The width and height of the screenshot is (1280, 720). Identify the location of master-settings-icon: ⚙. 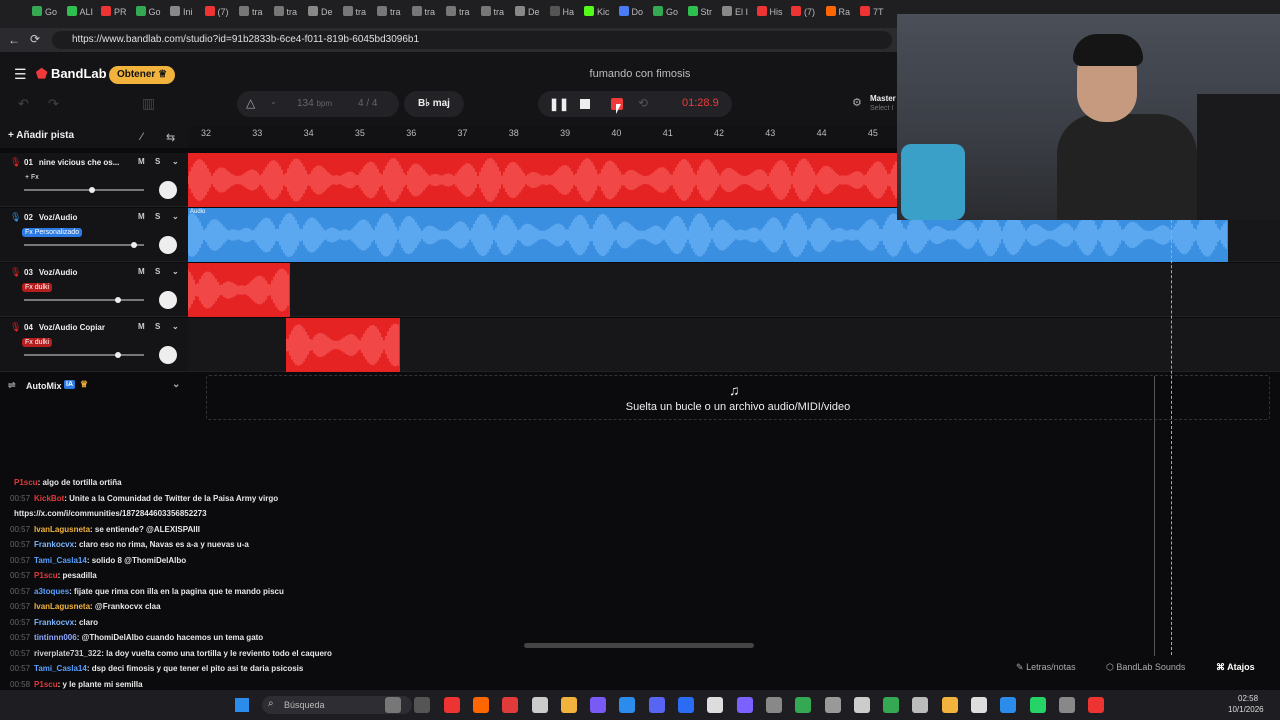
(857, 102).